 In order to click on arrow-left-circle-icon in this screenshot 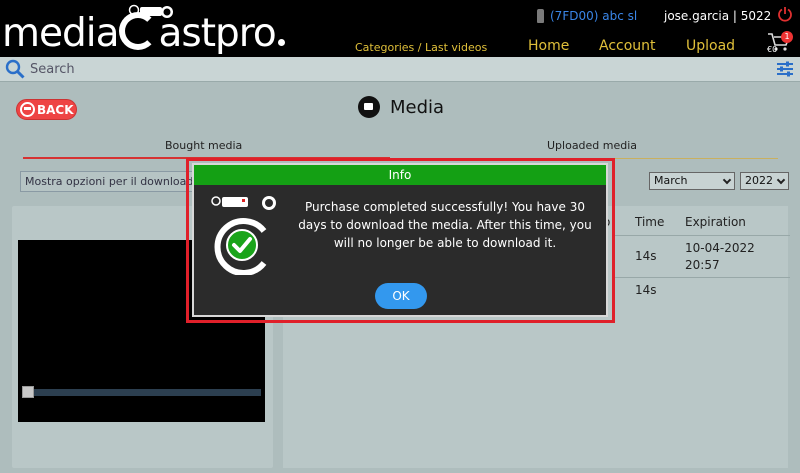, I will do `click(27, 109)`.